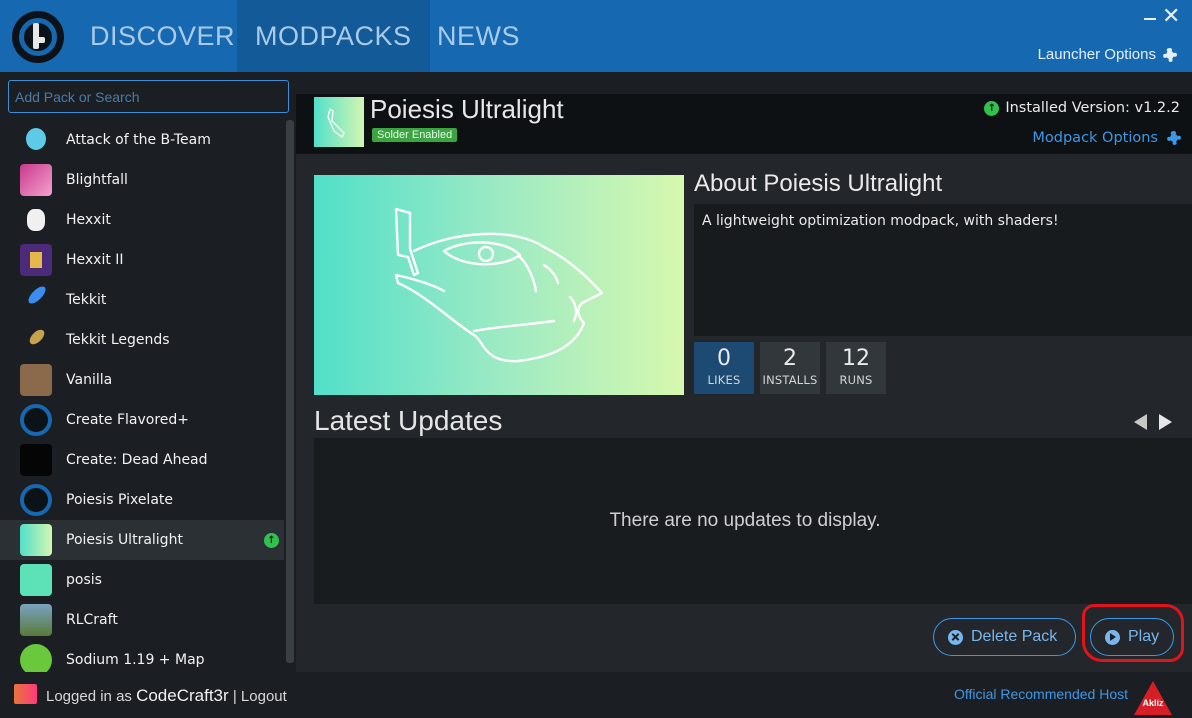  What do you see at coordinates (499, 285) in the screenshot?
I see `modpack-banner-image` at bounding box center [499, 285].